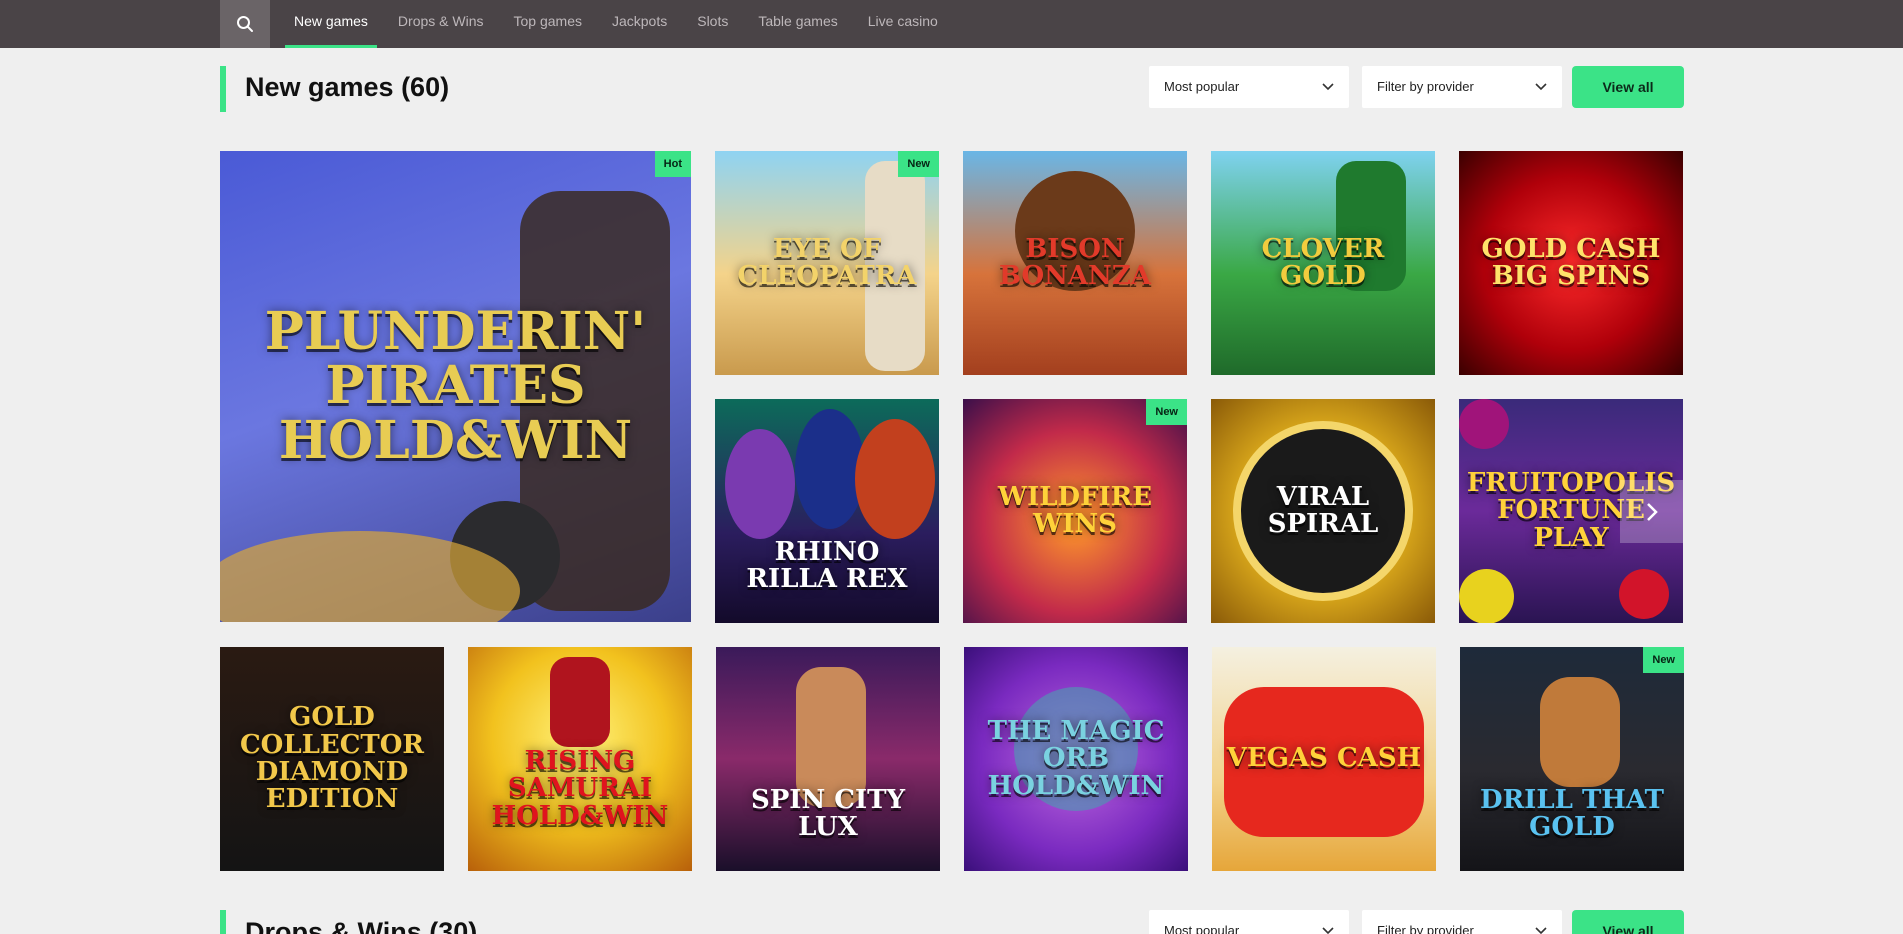 The image size is (1903, 934). I want to click on game-title: Gold Cash Big Spins, so click(1571, 262).